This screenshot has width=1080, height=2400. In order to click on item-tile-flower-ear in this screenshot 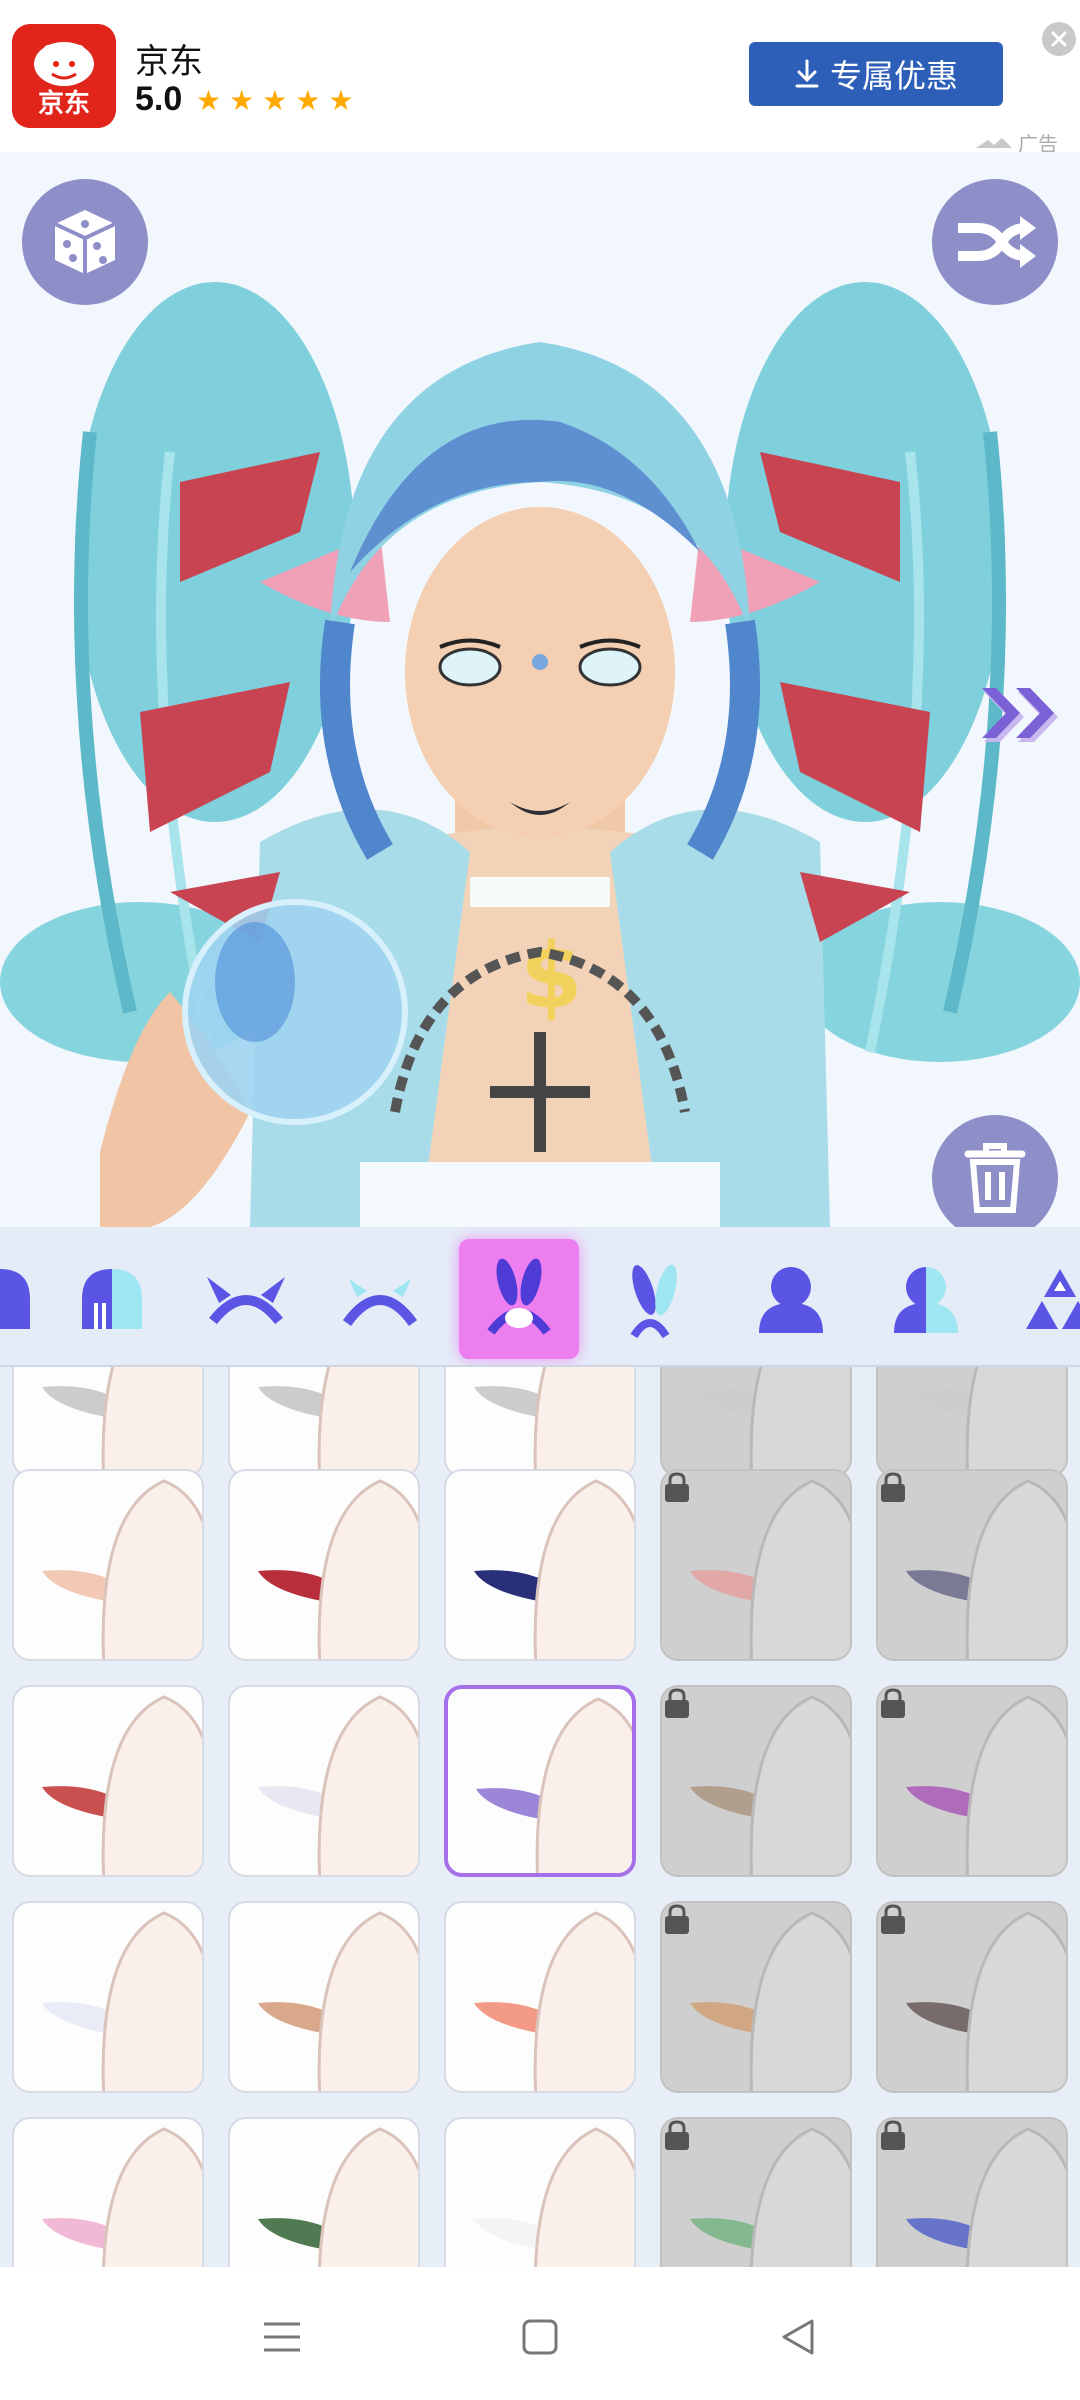, I will do `click(540, 1997)`.